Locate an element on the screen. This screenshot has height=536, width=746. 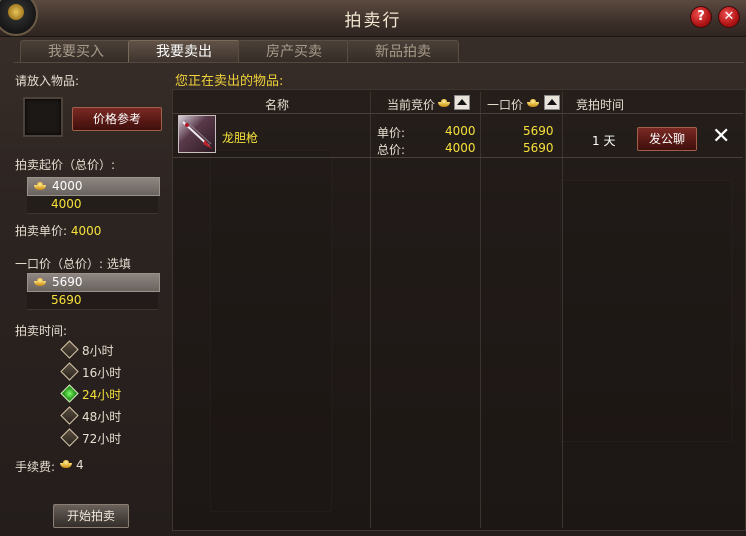
price-reference-button: 价格参考 is located at coordinates (117, 119).